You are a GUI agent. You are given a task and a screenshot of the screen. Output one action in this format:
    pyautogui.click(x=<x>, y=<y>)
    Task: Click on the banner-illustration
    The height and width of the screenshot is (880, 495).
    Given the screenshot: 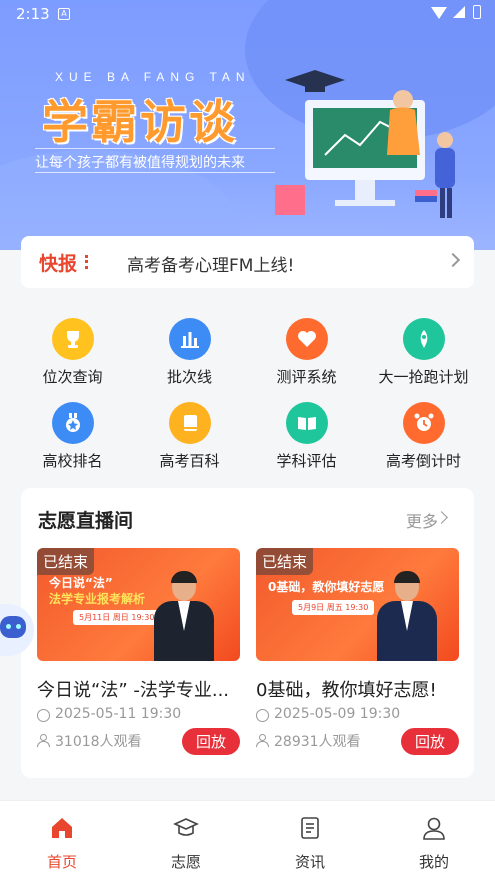 What is the action you would take?
    pyautogui.click(x=365, y=144)
    